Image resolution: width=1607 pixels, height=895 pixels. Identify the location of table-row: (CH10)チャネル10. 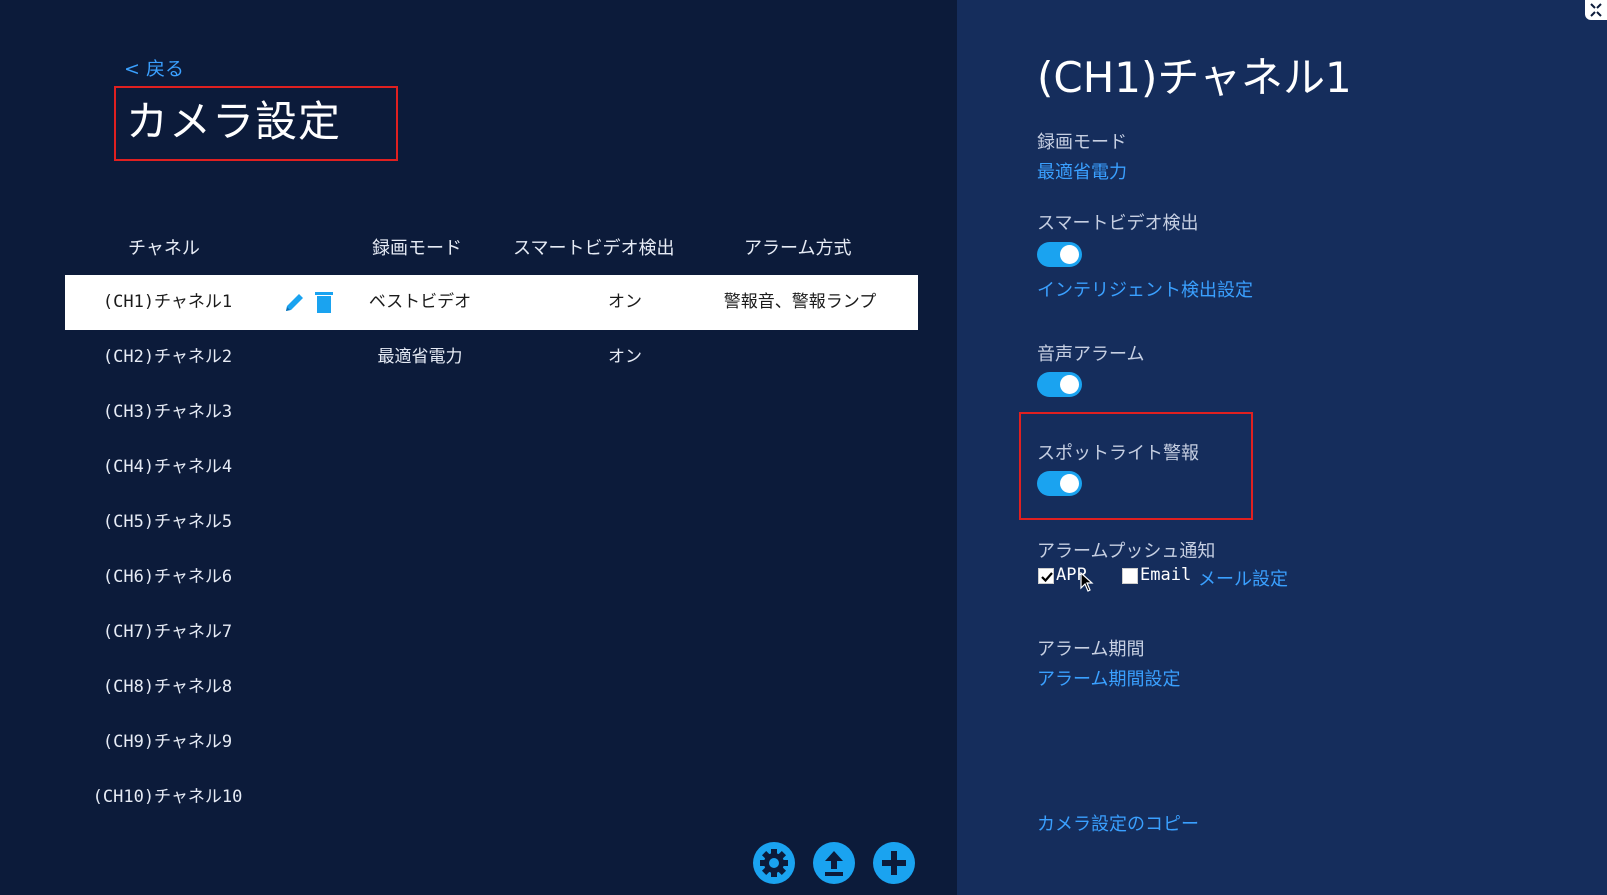
(491, 797).